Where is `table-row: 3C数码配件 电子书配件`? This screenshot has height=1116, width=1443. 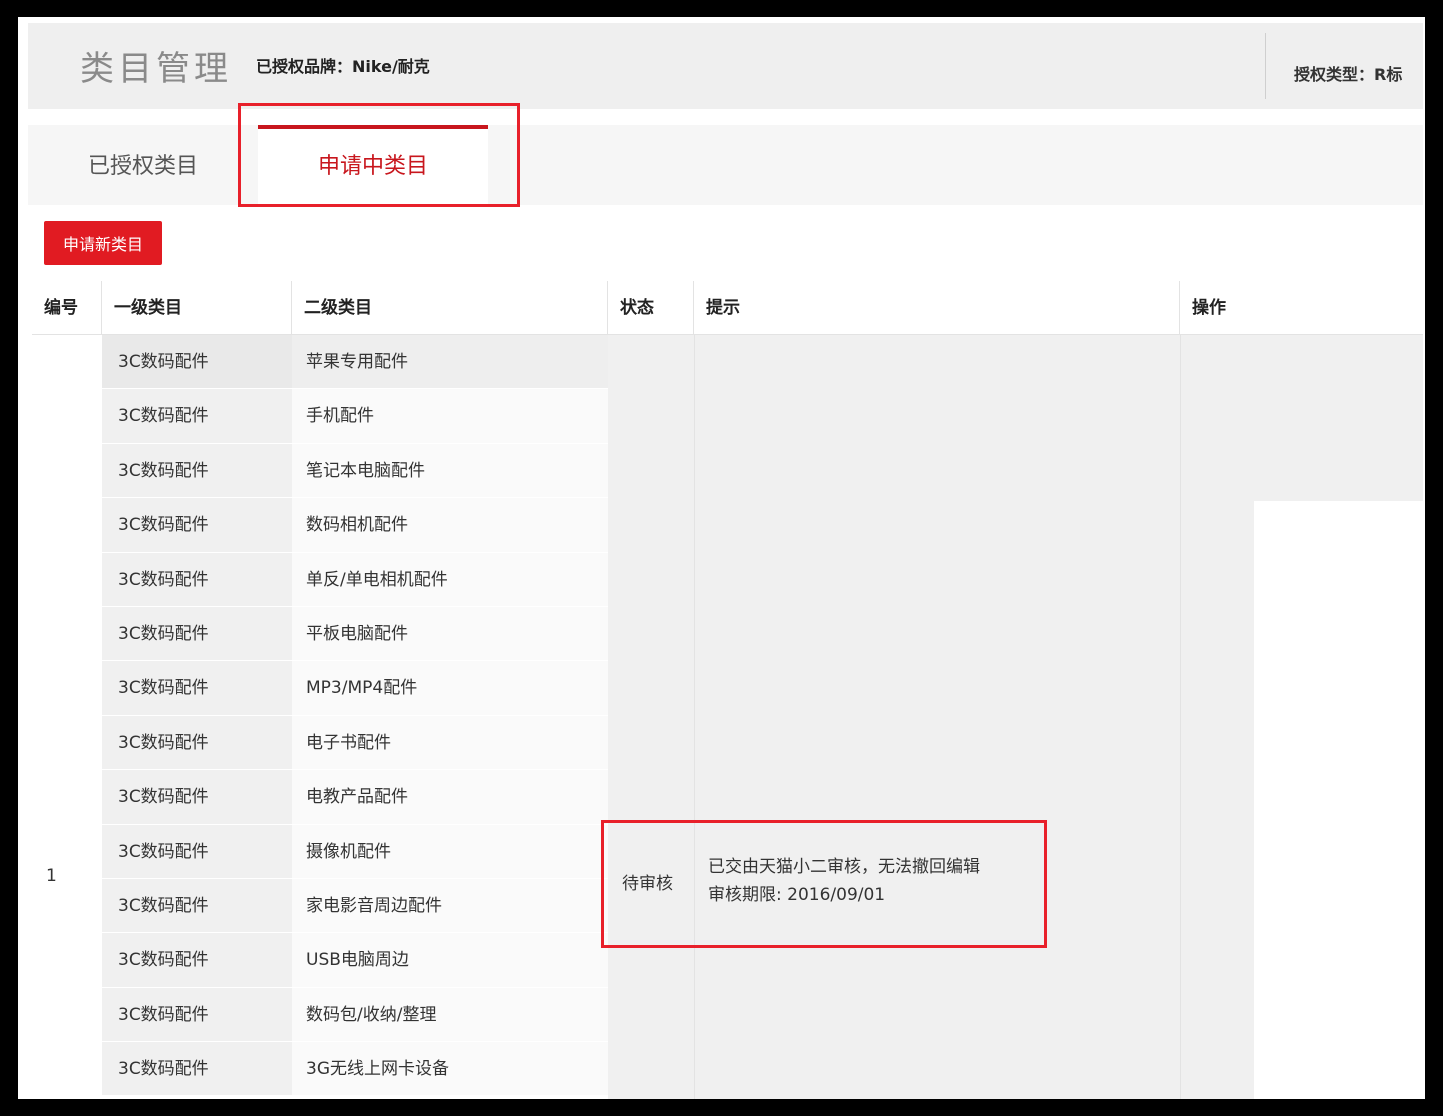 table-row: 3C数码配件 电子书配件 is located at coordinates (355, 743).